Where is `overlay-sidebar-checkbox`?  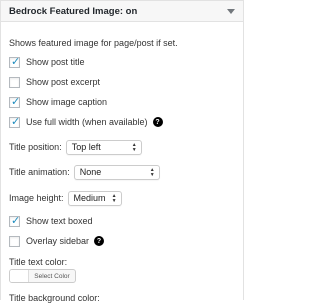
overlay-sidebar-checkbox is located at coordinates (14, 241).